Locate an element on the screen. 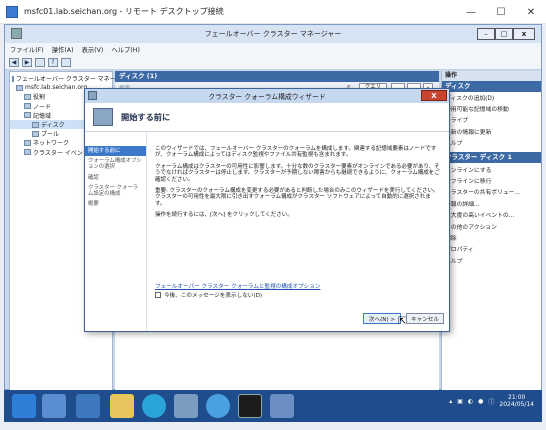 This screenshot has width=546, height=430. dont-show-again: 今後、このメッセージを表示しない(D) is located at coordinates (208, 295).